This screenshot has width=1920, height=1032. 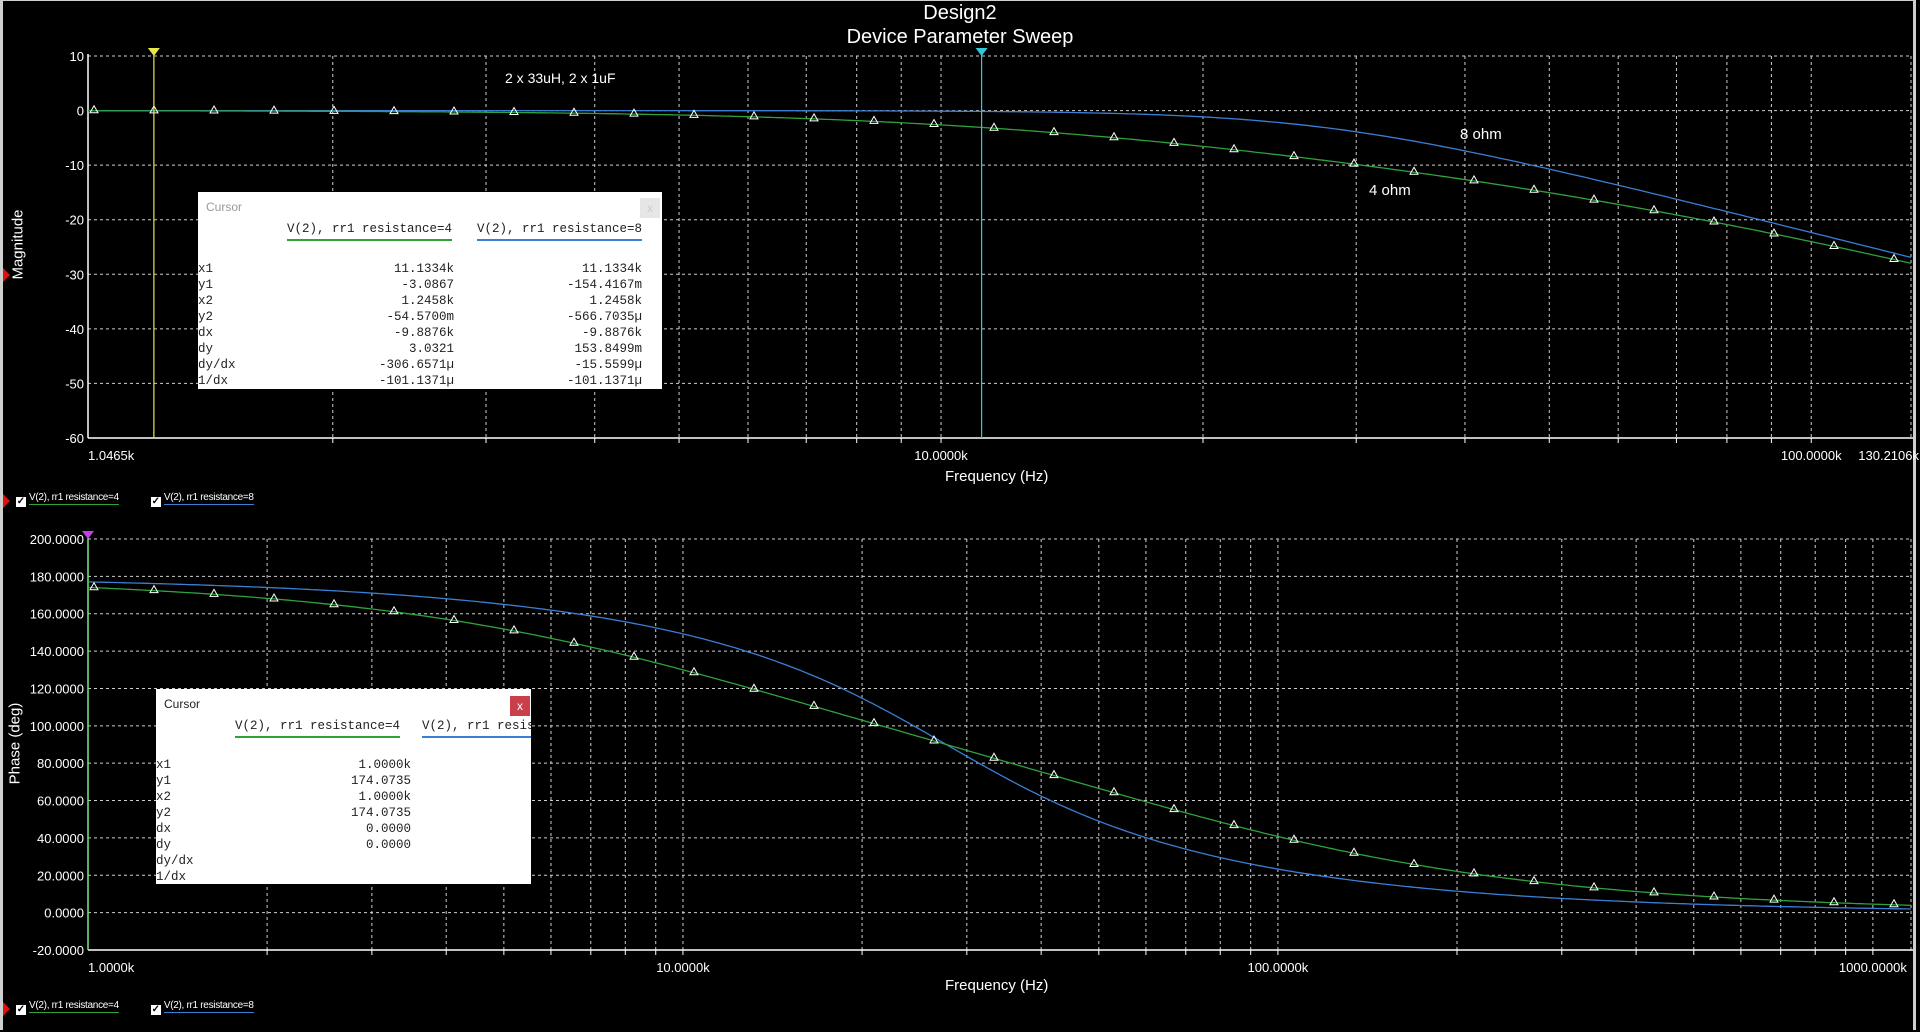 I want to click on y-tick-label: -20, so click(x=74, y=220).